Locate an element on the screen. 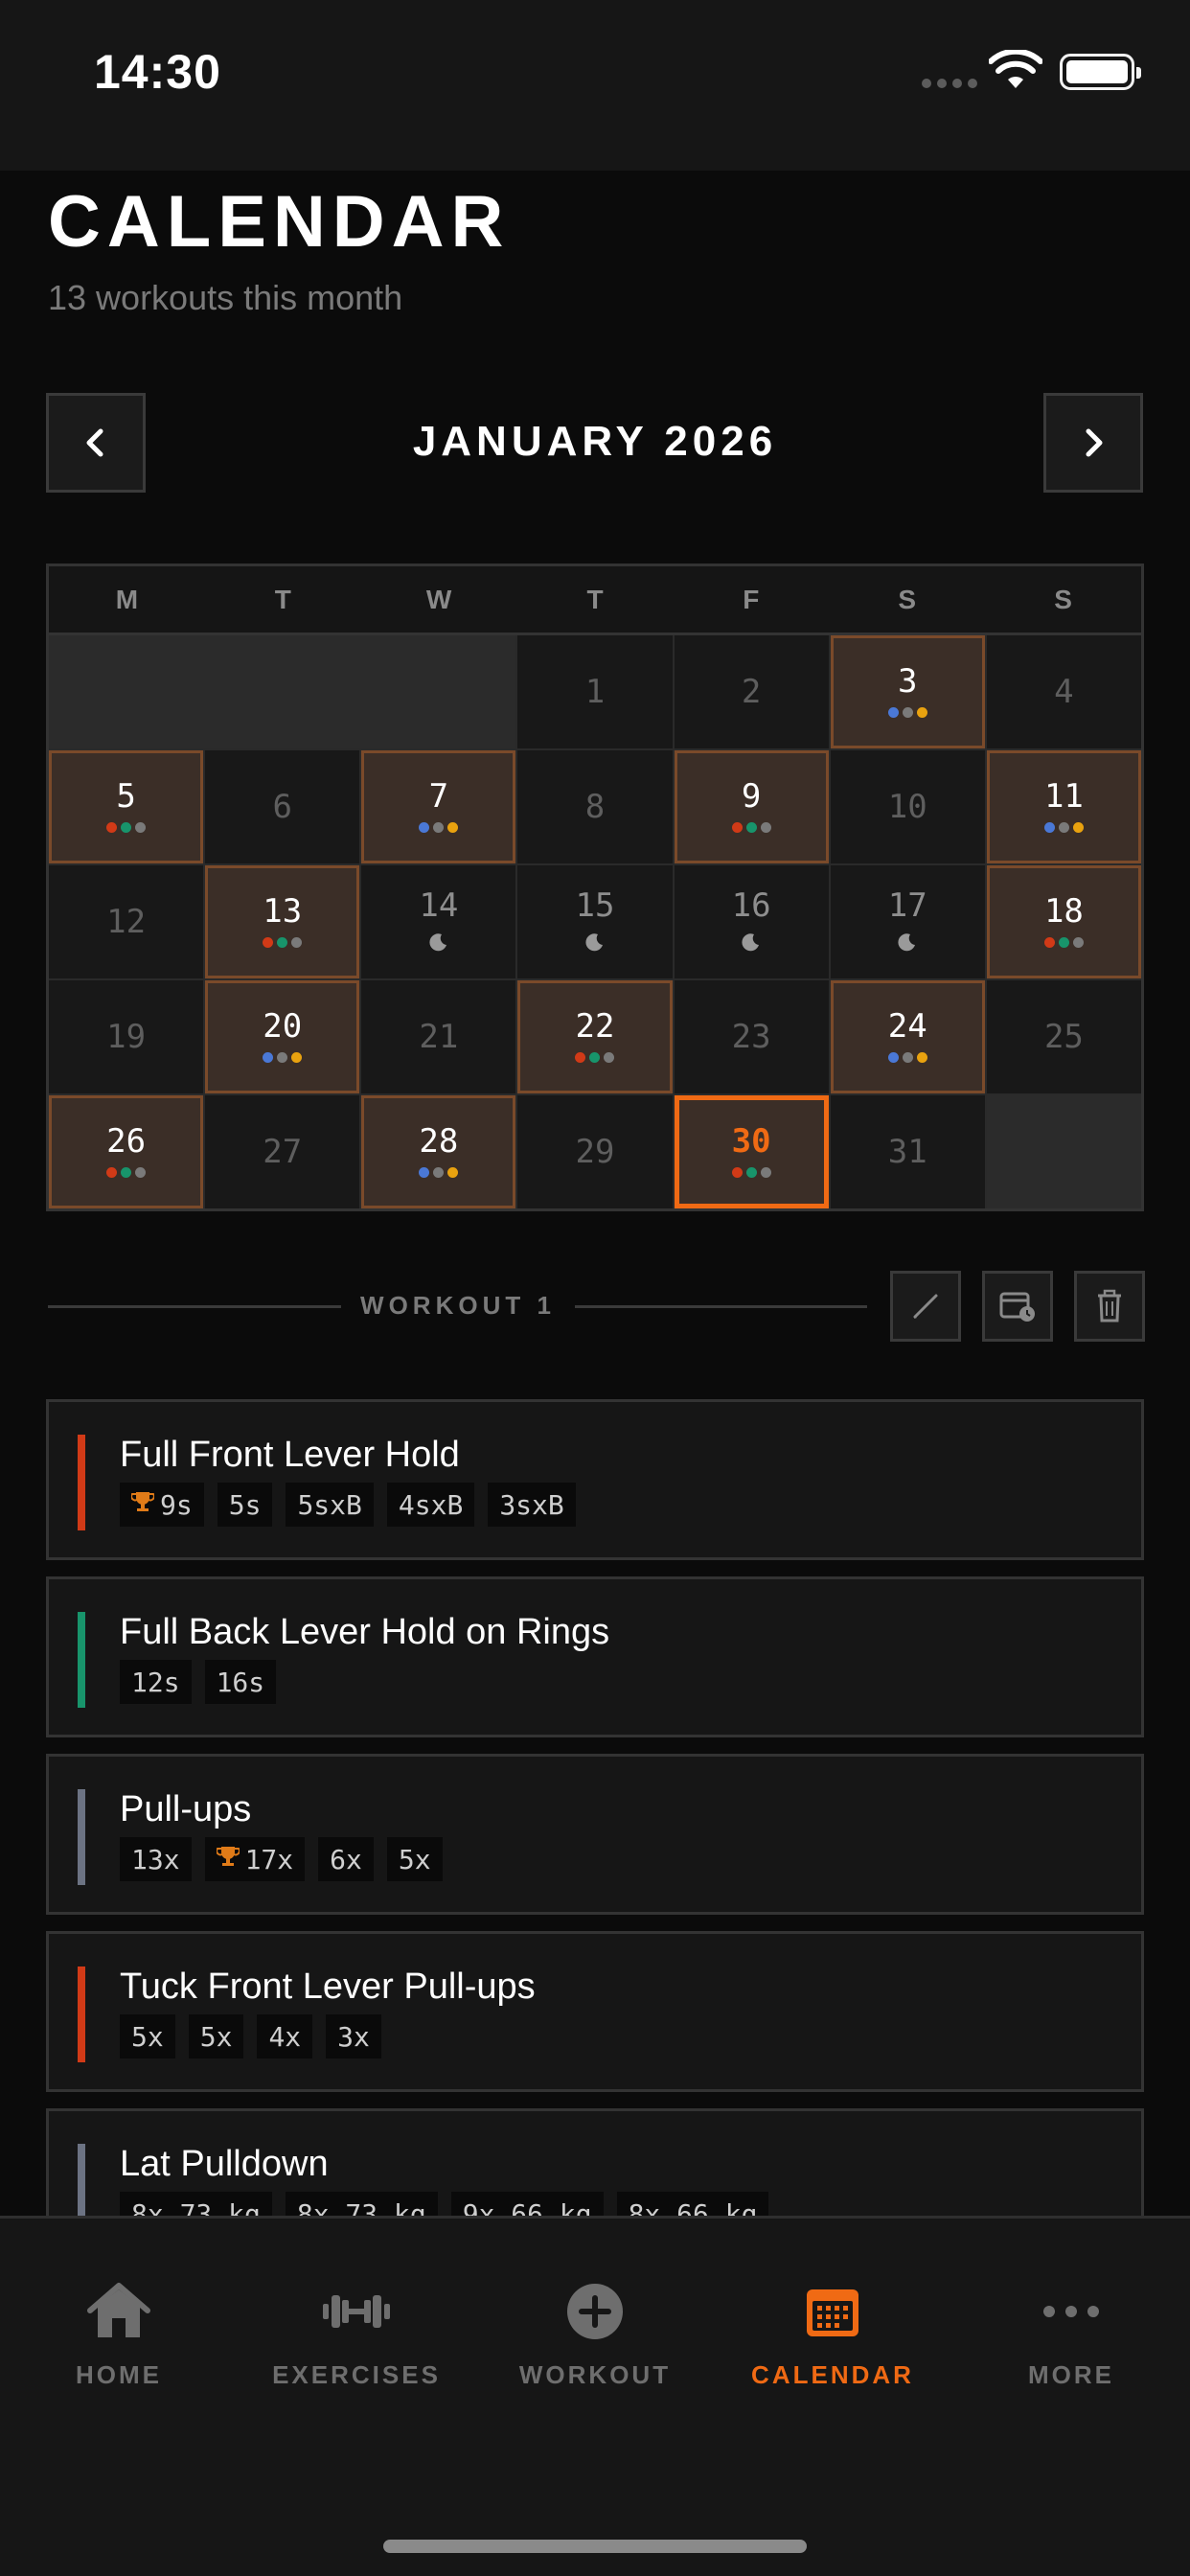 Image resolution: width=1190 pixels, height=2576 pixels. calendar-day: 13 is located at coordinates (282, 922).